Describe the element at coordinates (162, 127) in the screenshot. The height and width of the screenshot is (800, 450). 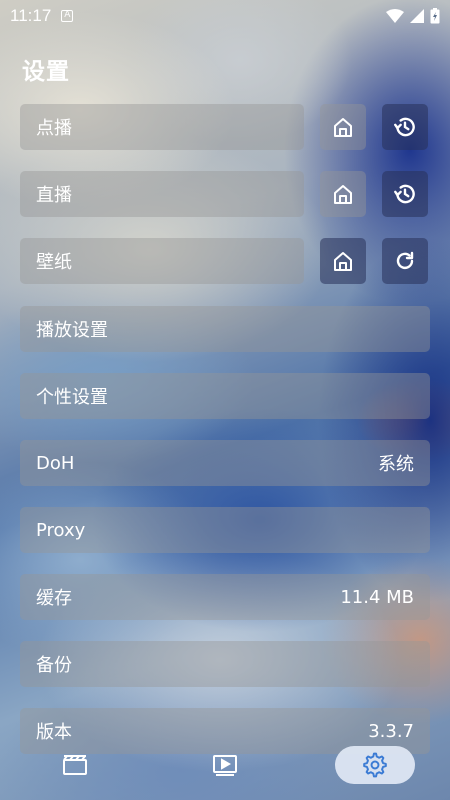
I see `vod-row: 点播` at that location.